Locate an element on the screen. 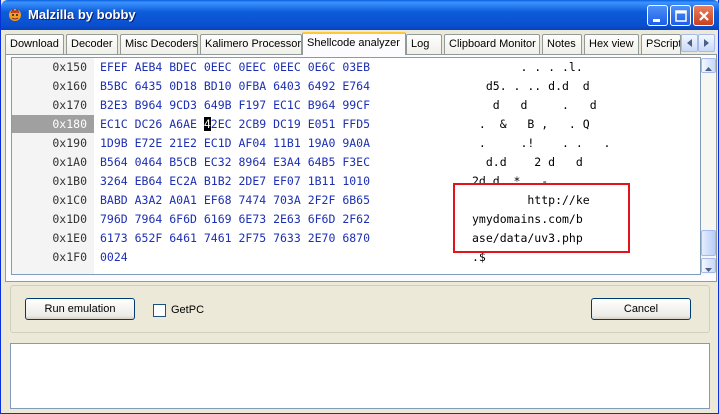 The image size is (719, 414). row-address: 0x1C0 is located at coordinates (69, 200).